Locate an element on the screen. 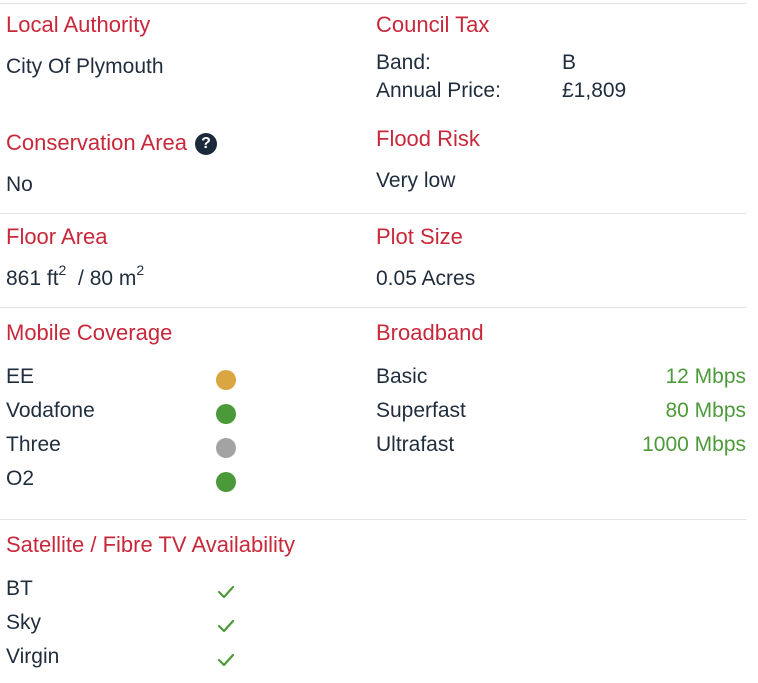 The image size is (758, 683). floor-area-heading: Floor Area is located at coordinates (57, 236).